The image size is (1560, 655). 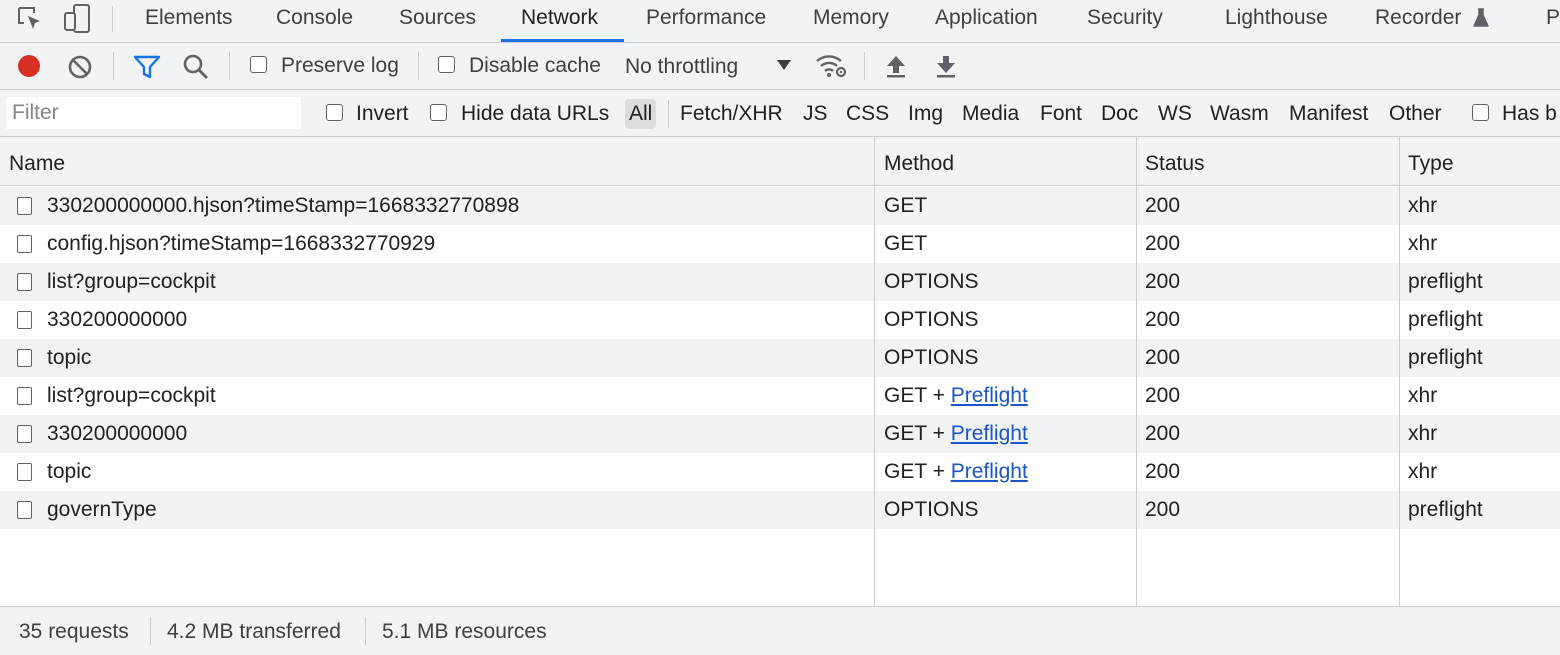 I want to click on transferred-size: 4.2 MB transferred, so click(x=254, y=631).